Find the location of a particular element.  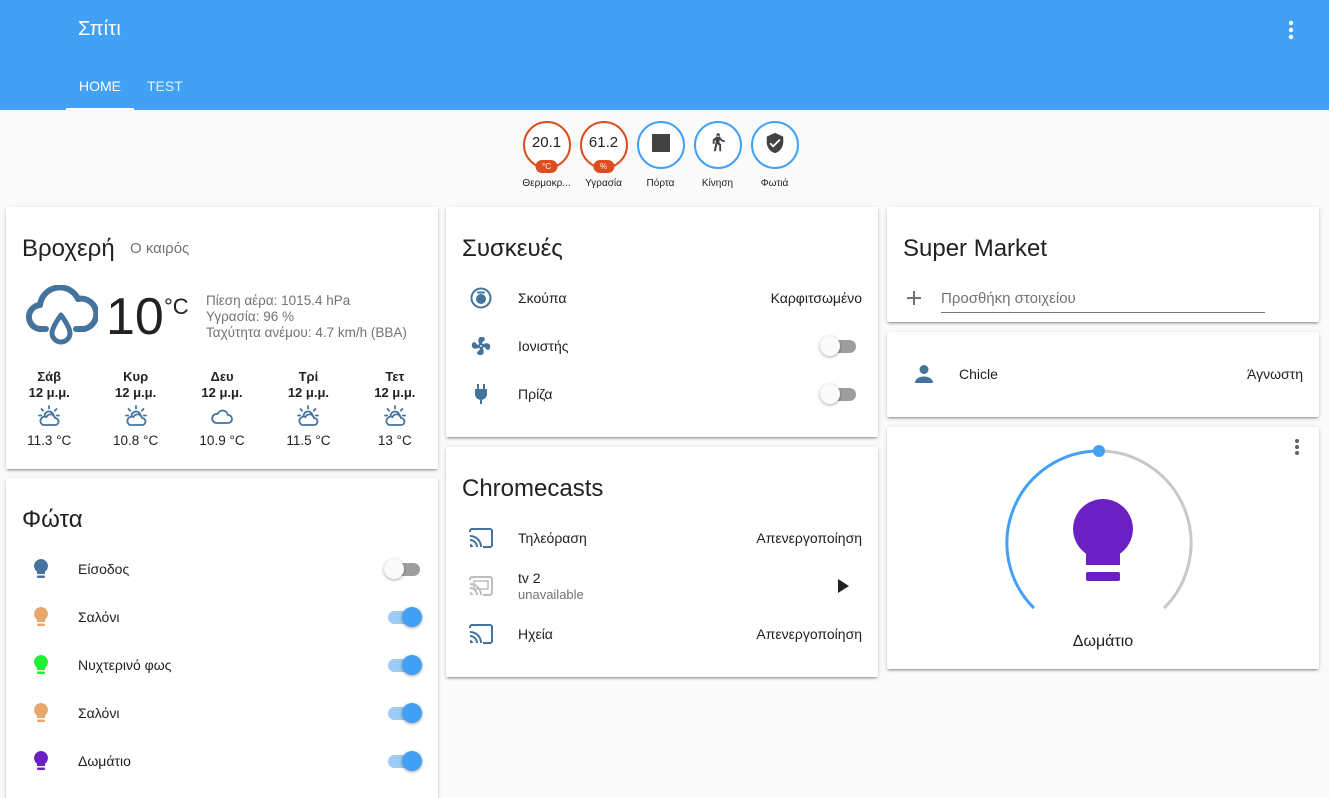

device-name: Σκούπα is located at coordinates (542, 298).